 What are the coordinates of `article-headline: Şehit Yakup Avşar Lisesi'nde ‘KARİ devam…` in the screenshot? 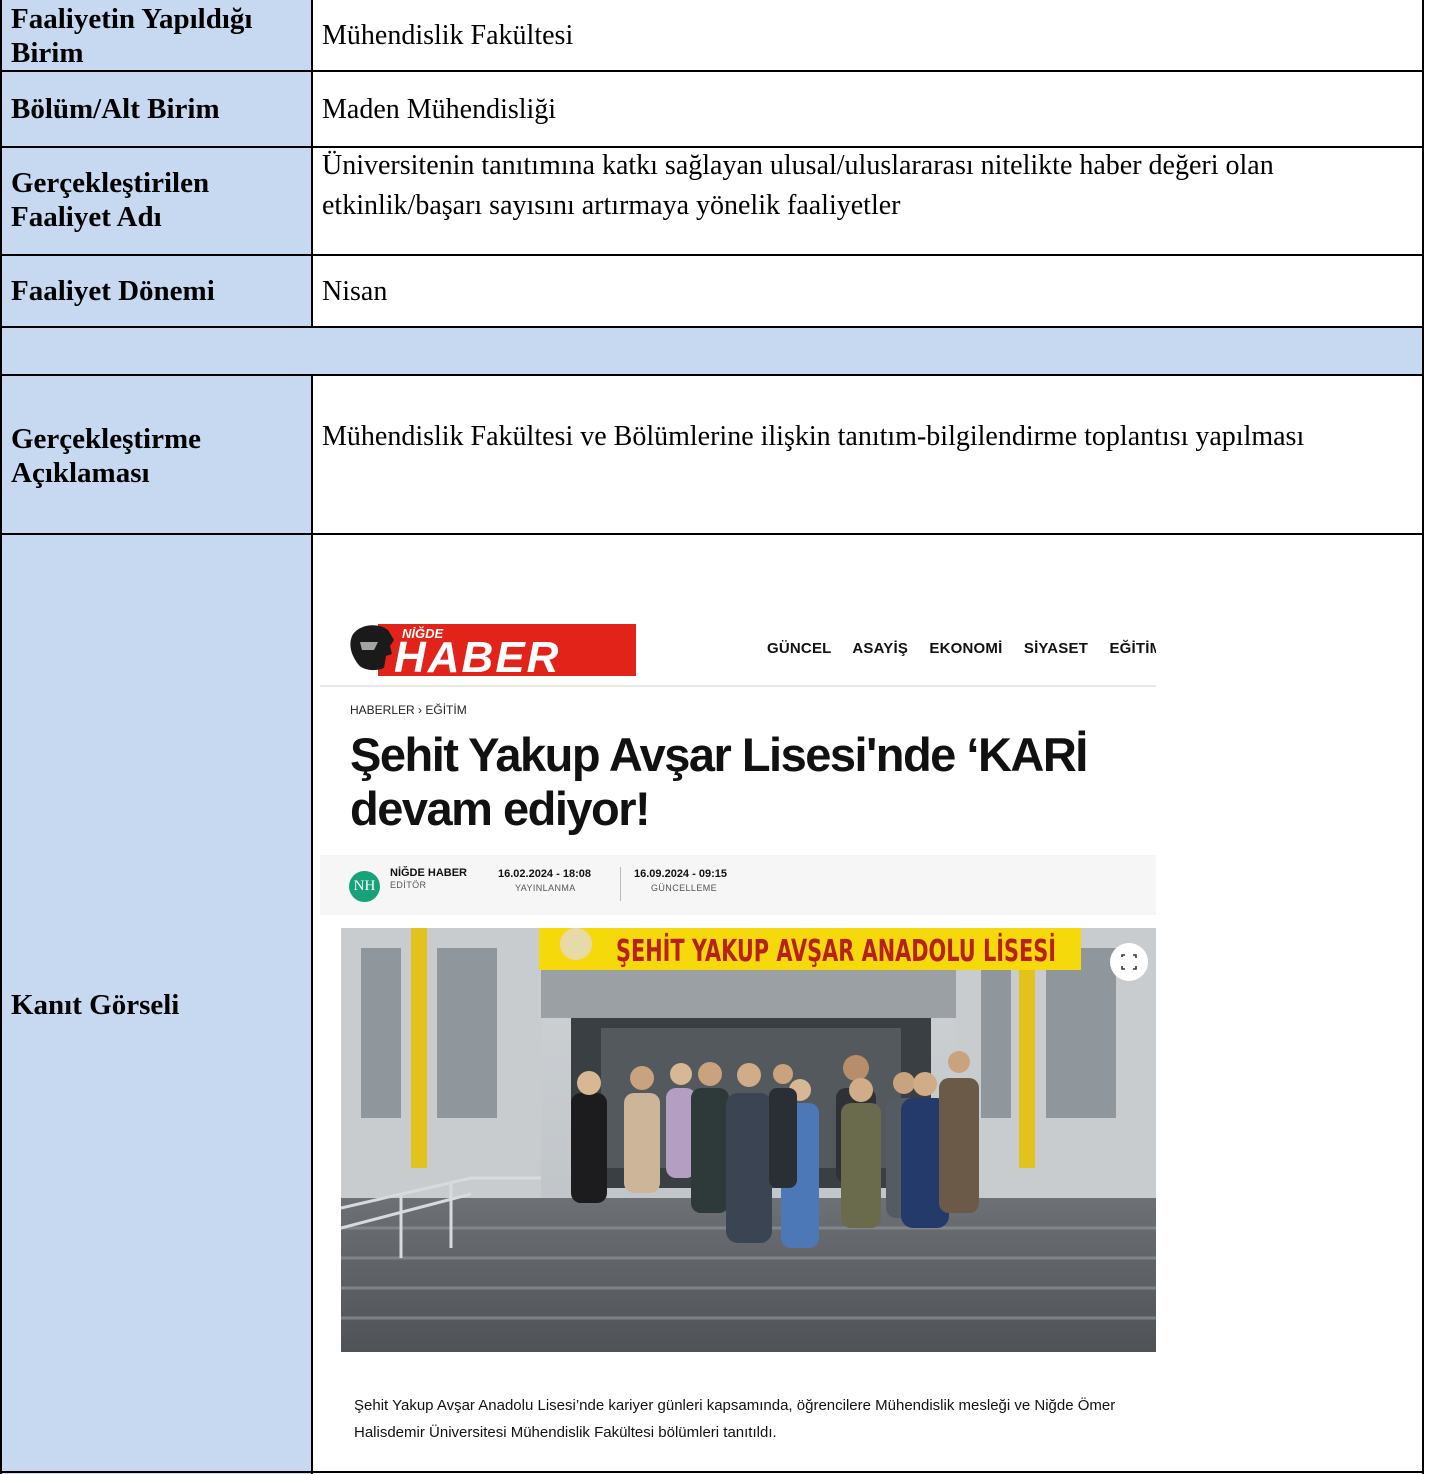 It's located at (753, 782).